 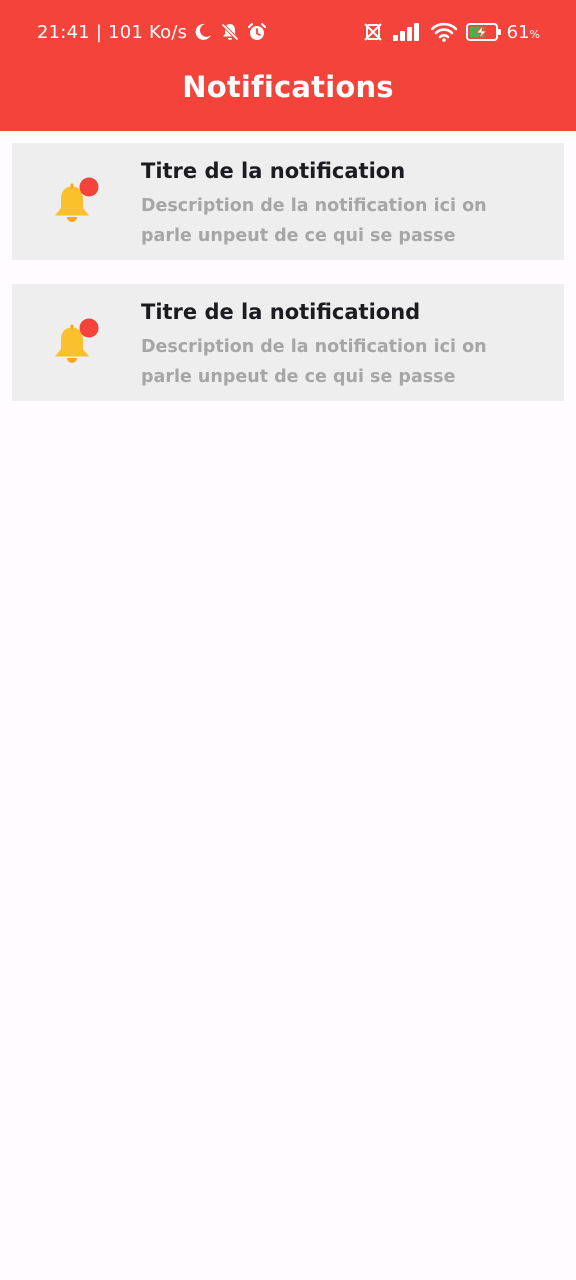 I want to click on status-bar: 21:41 | 101 Ko/s 61%, so click(x=288, y=32).